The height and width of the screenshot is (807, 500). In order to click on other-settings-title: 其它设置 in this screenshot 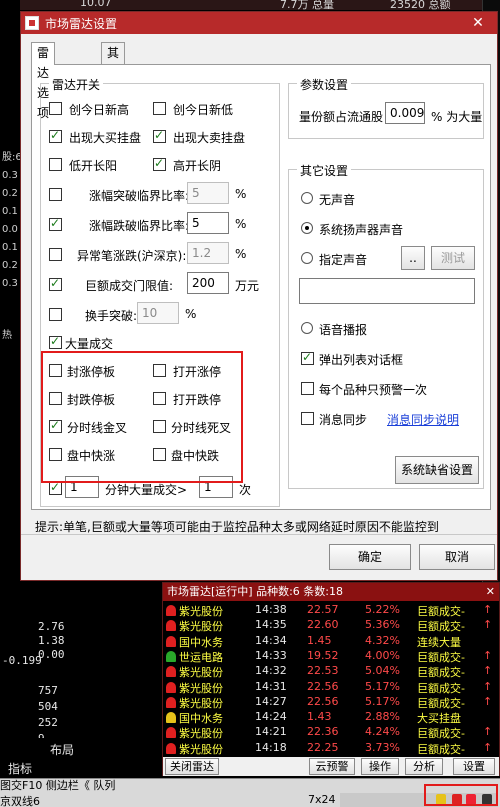, I will do `click(324, 170)`.